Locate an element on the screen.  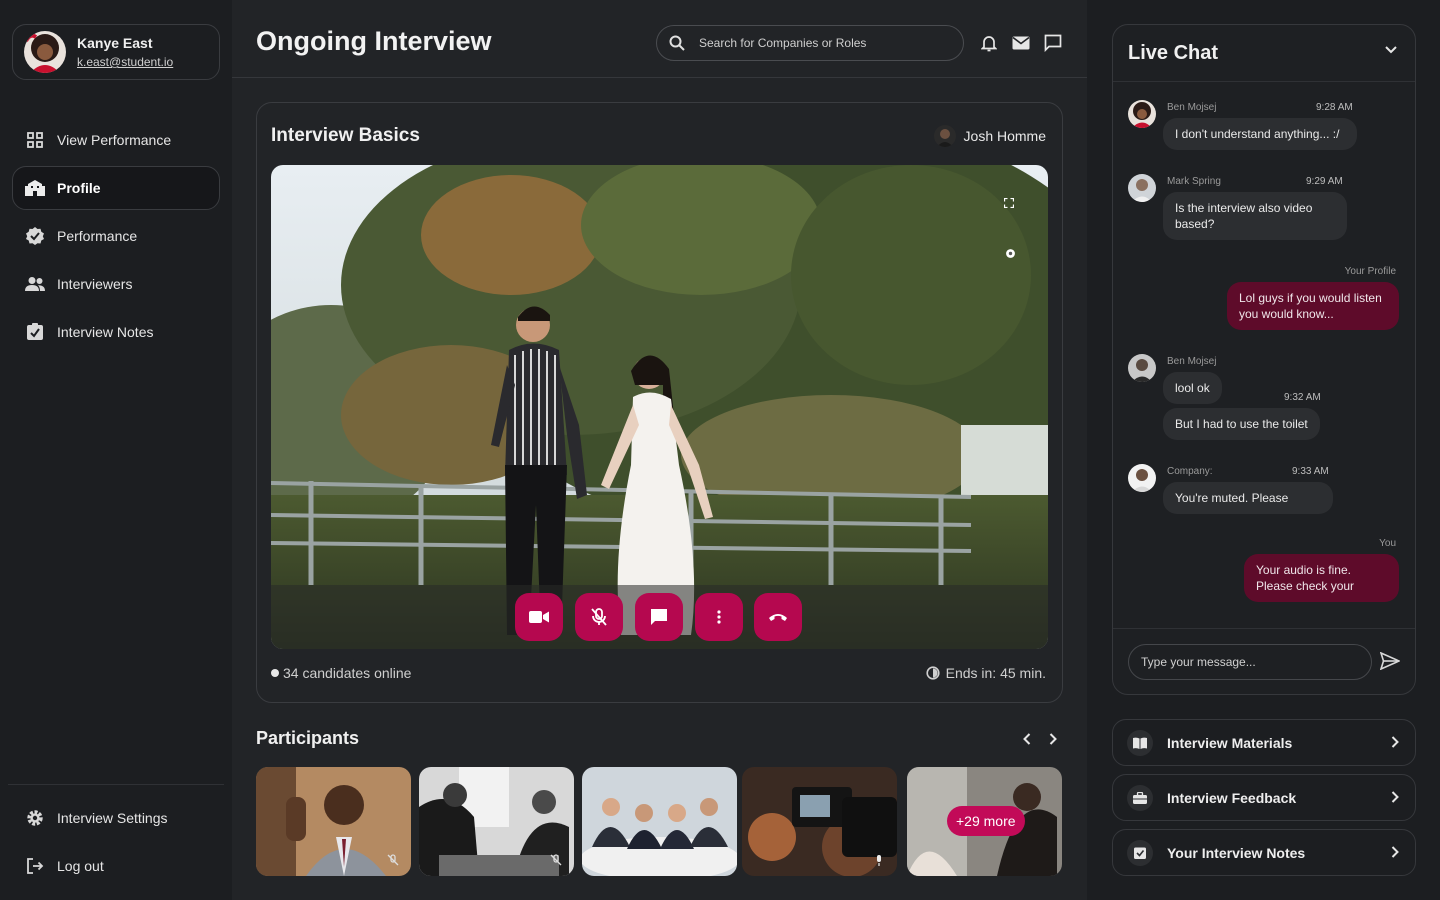
host-avatar is located at coordinates (944, 136).